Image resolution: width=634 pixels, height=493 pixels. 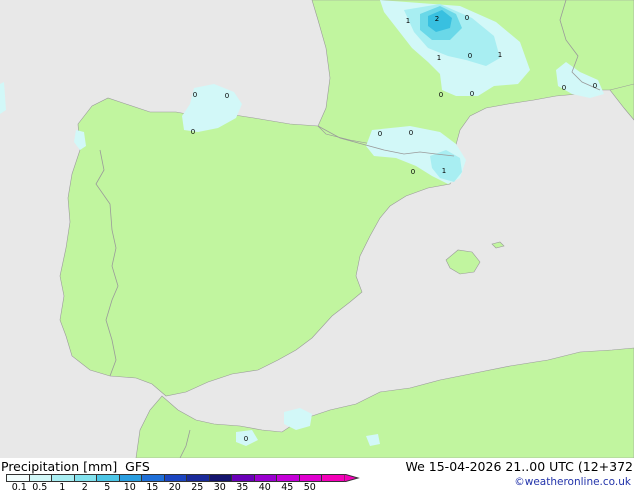 What do you see at coordinates (40, 487) in the screenshot?
I see `scale-tick-label: 0.5` at bounding box center [40, 487].